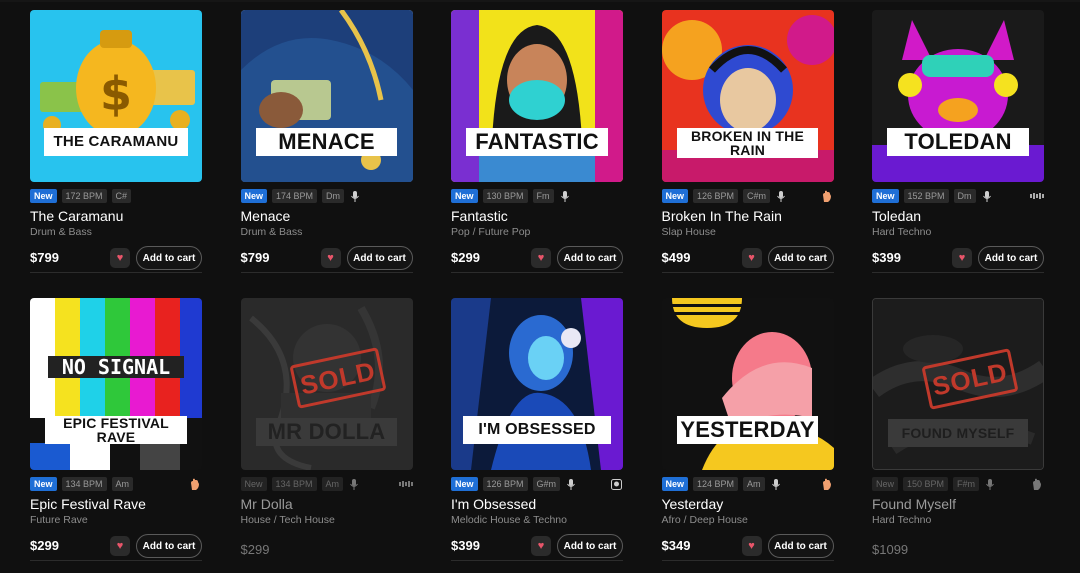  I want to click on track-meta: New 174 BPM Dm, so click(301, 196).